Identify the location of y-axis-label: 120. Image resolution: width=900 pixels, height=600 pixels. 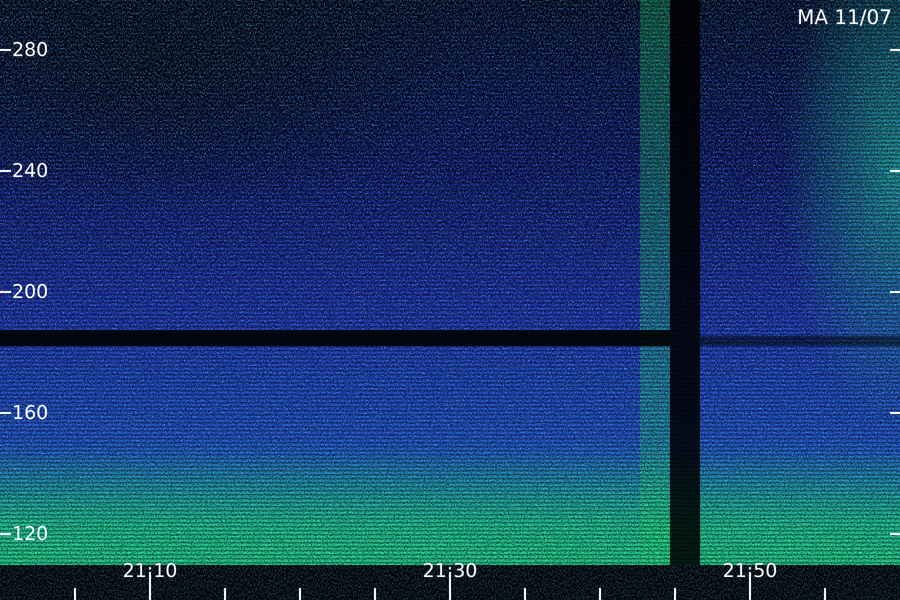
(30, 534).